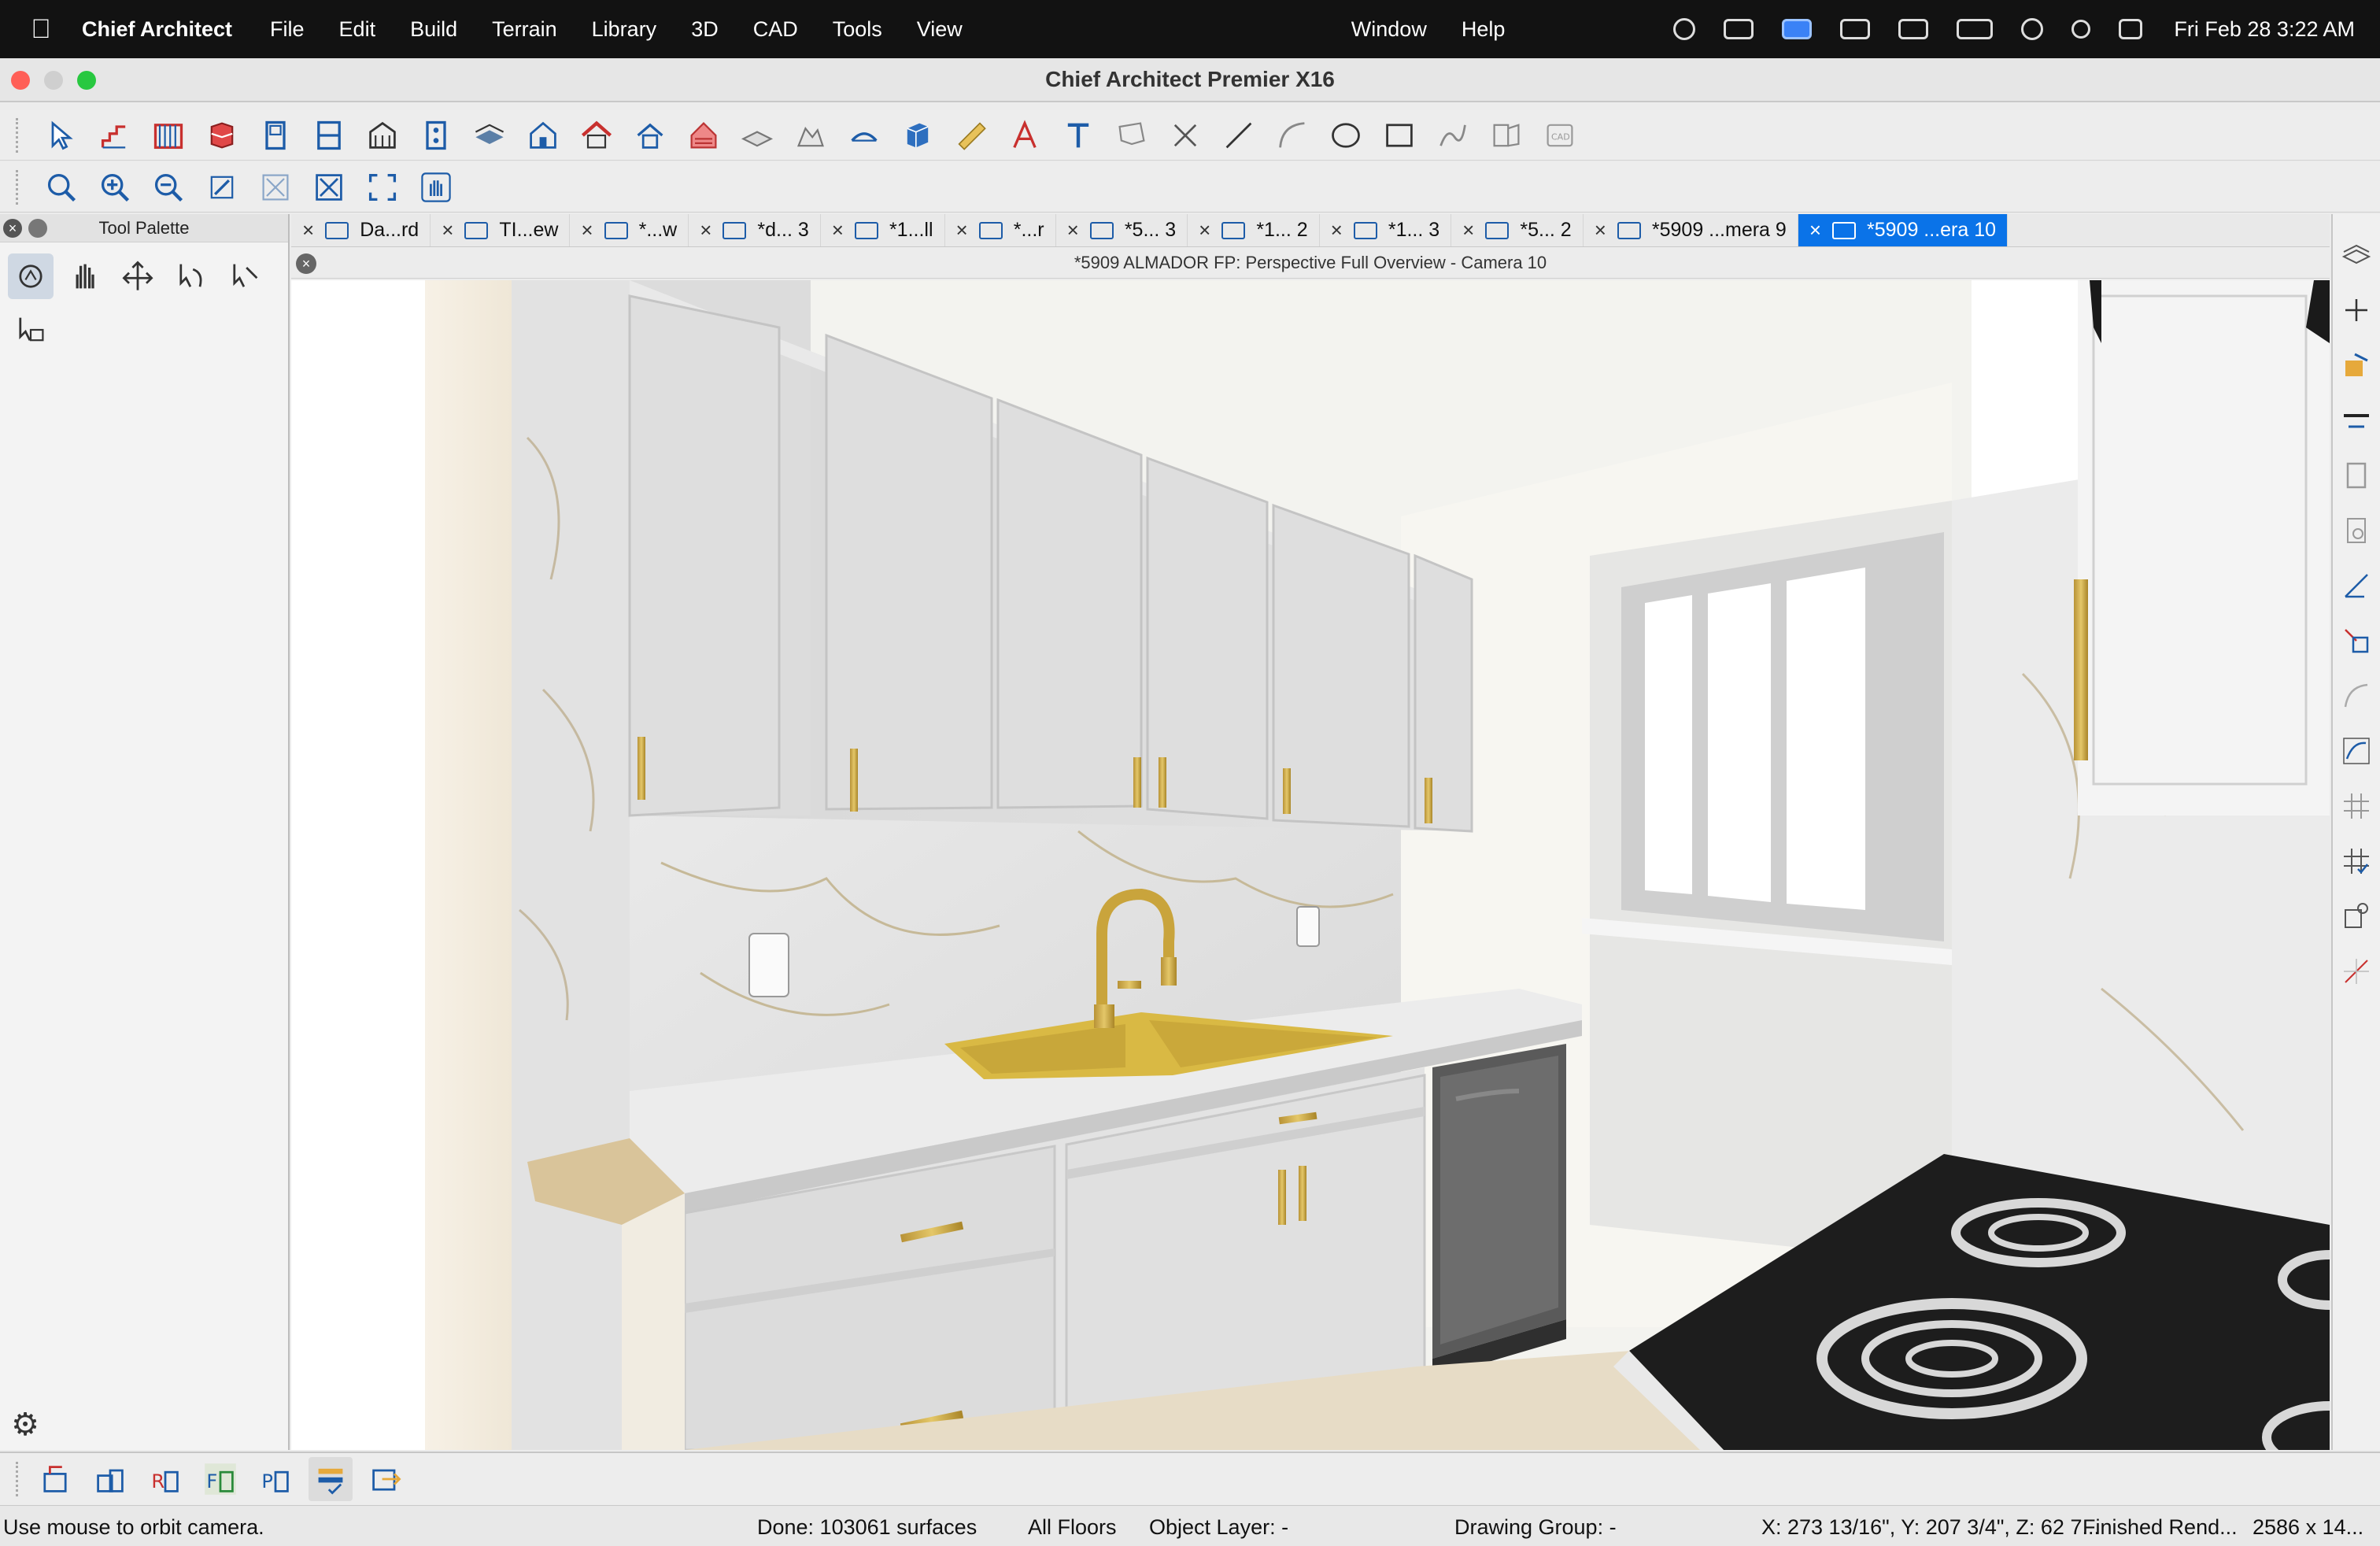 This screenshot has height=1546, width=2380. Describe the element at coordinates (2264, 29) in the screenshot. I see `menubar-clock: Fri Feb 28 3:22 AM` at that location.